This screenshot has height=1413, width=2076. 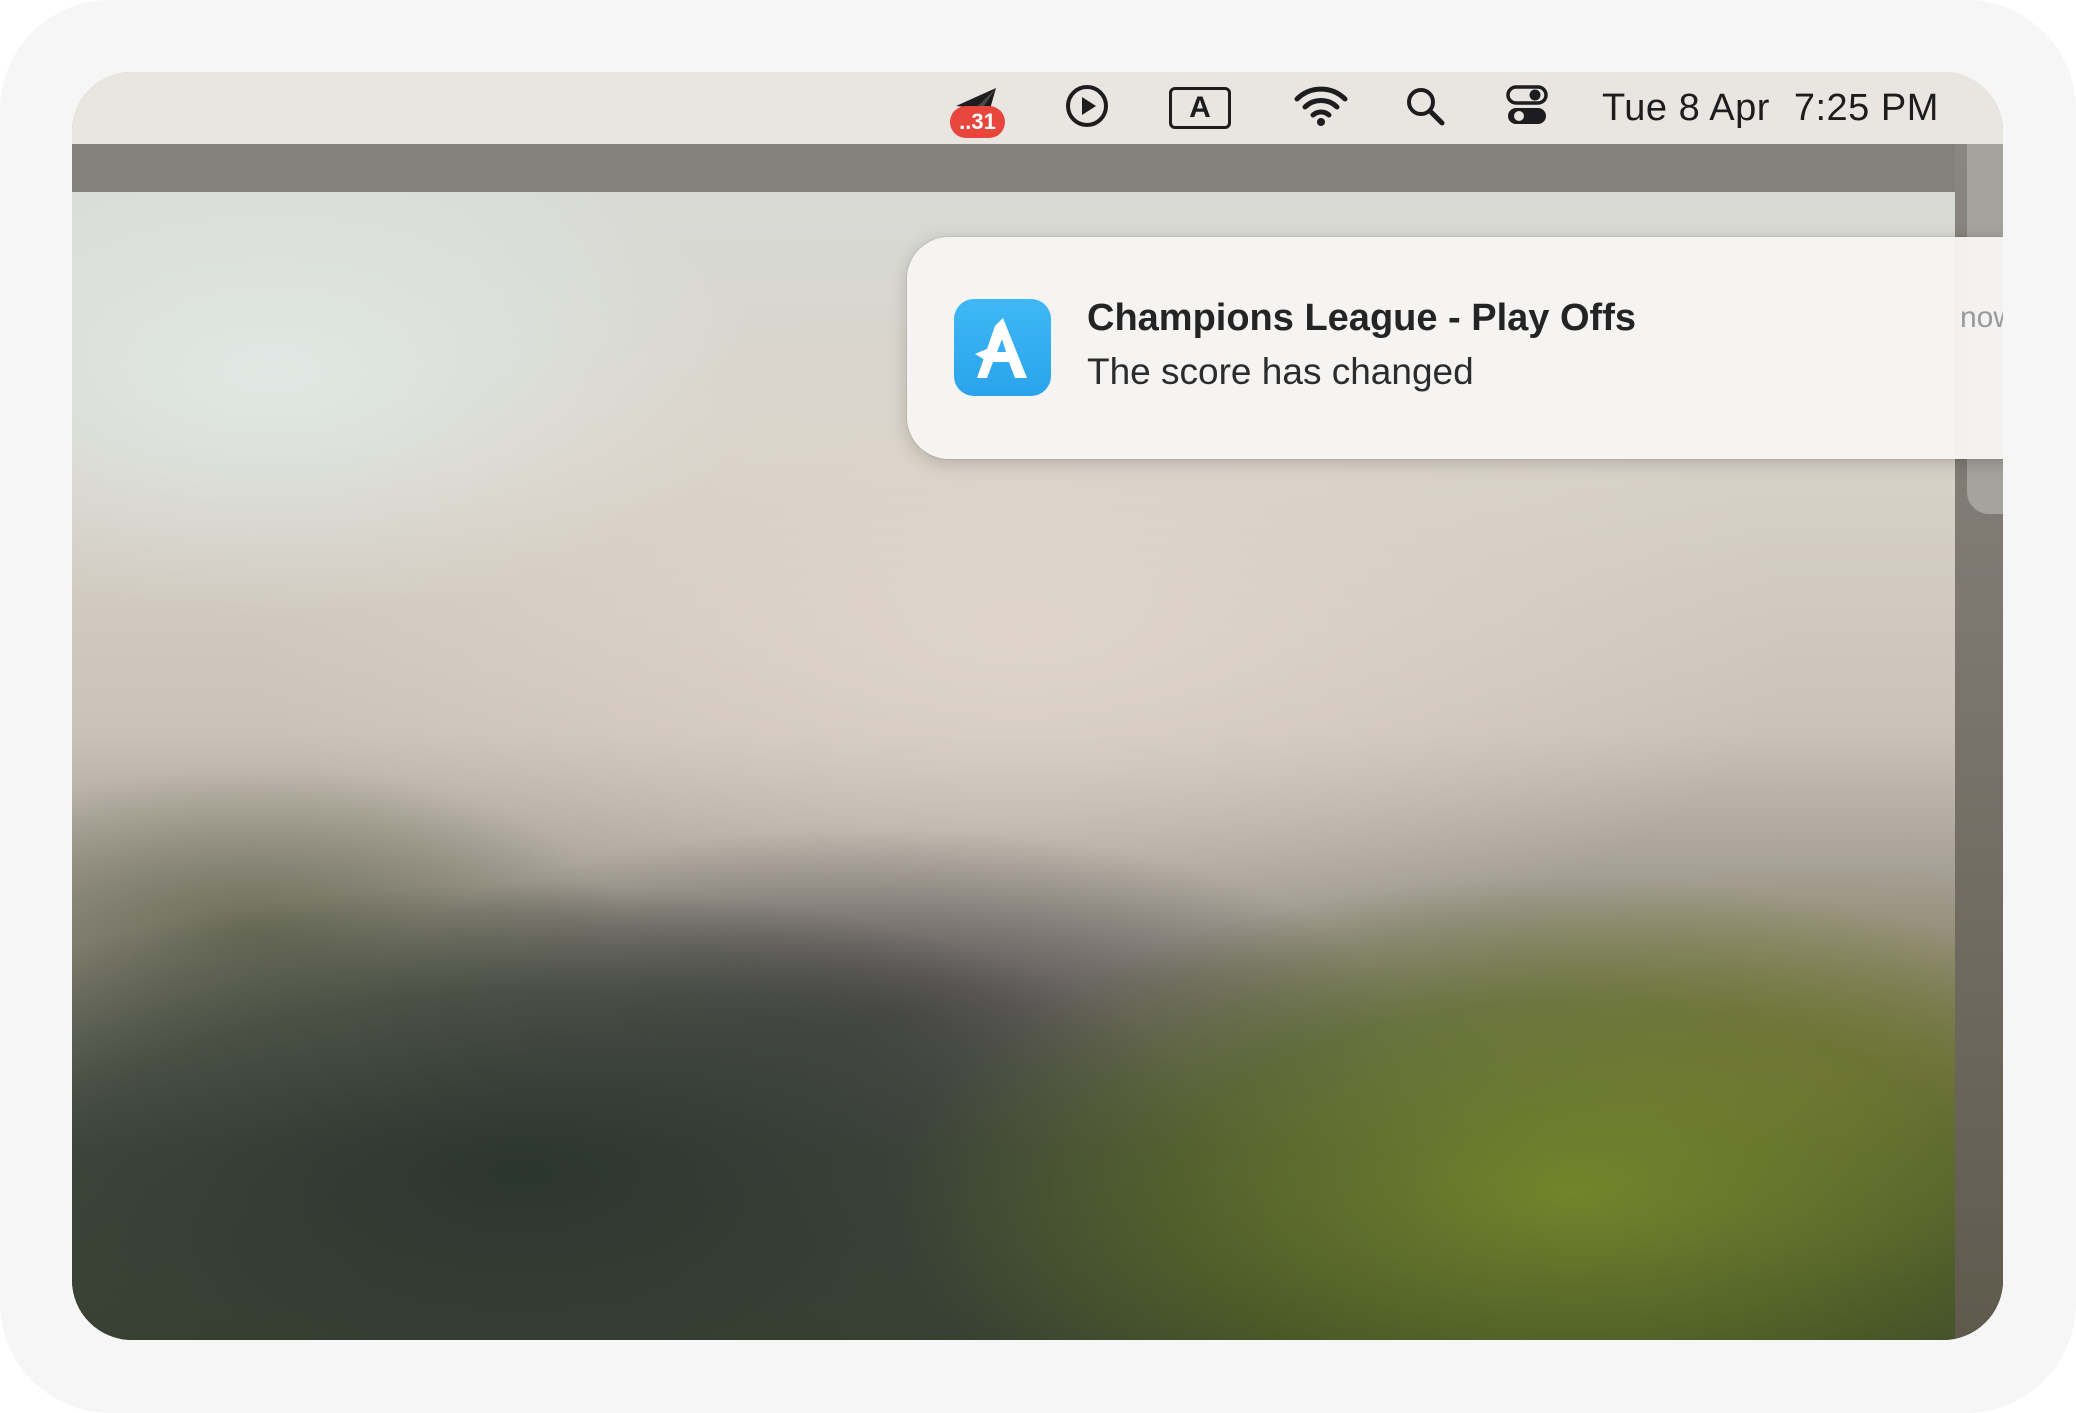 I want to click on spotlight-search-icon, so click(x=1425, y=108).